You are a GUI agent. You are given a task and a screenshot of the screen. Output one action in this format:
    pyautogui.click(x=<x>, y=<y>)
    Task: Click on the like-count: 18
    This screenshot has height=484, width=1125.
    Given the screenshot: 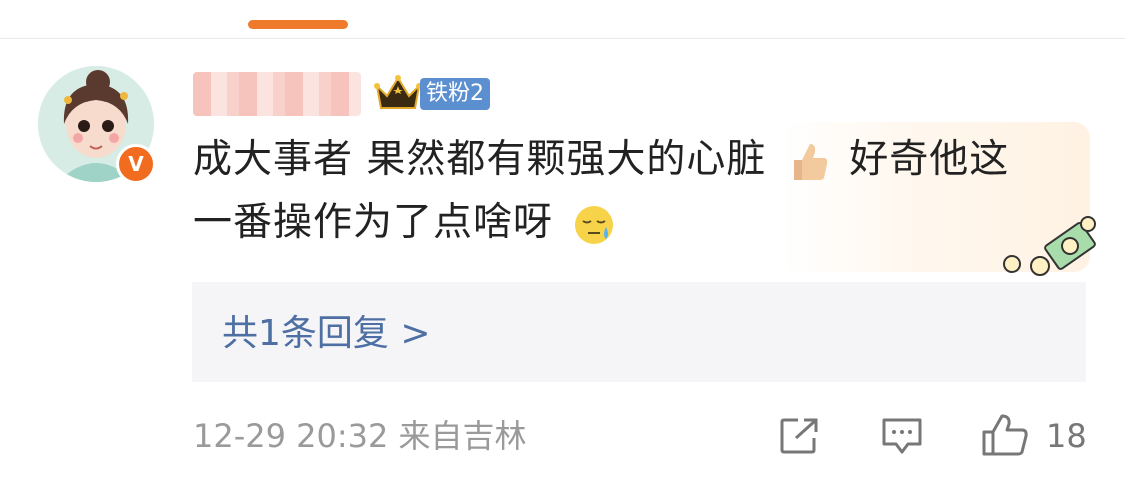 What is the action you would take?
    pyautogui.click(x=1066, y=436)
    